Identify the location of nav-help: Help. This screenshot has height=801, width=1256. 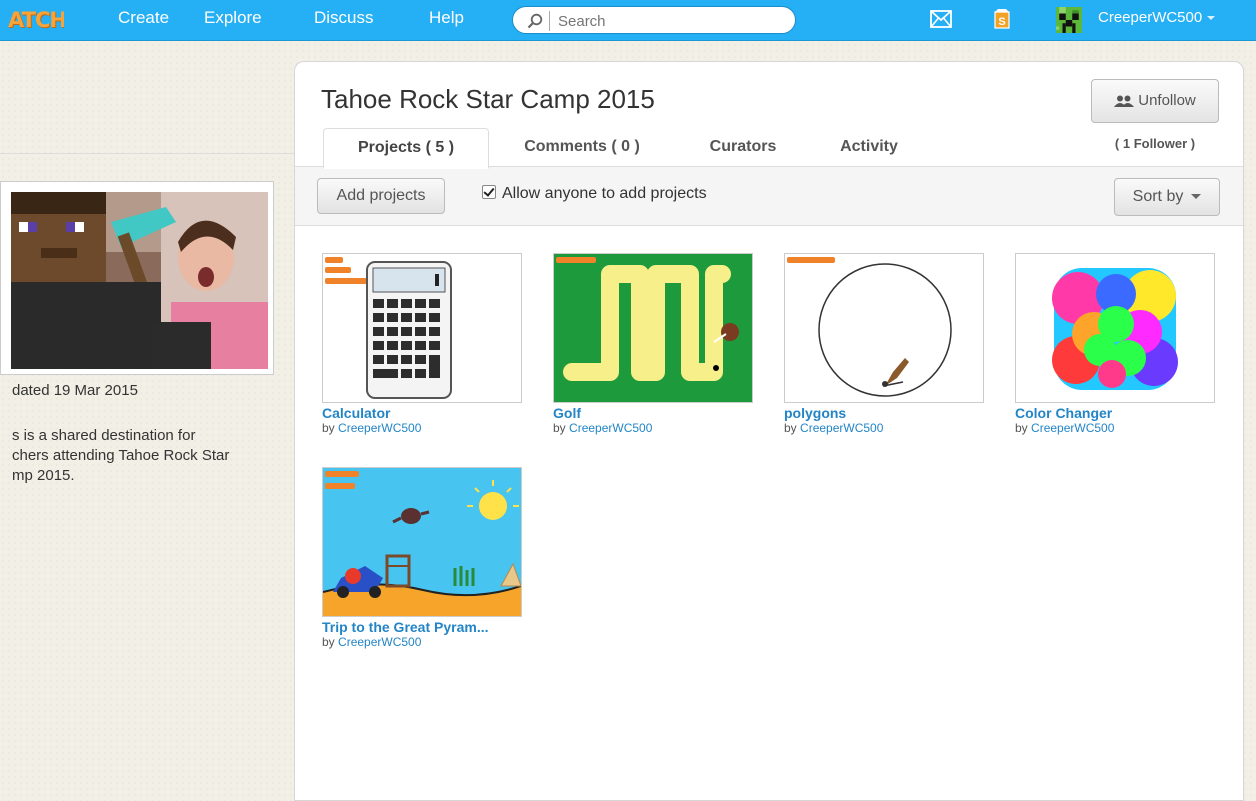
(446, 20).